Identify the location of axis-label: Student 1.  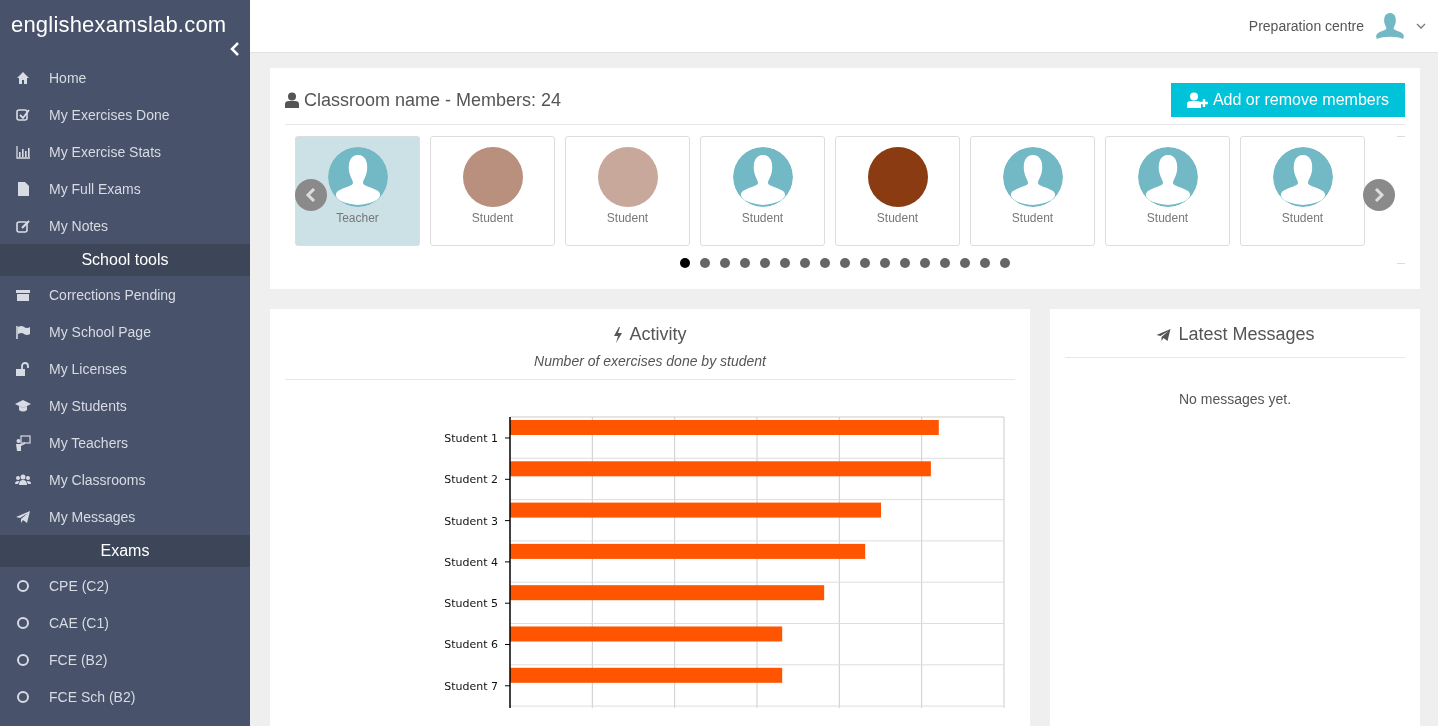
(471, 438).